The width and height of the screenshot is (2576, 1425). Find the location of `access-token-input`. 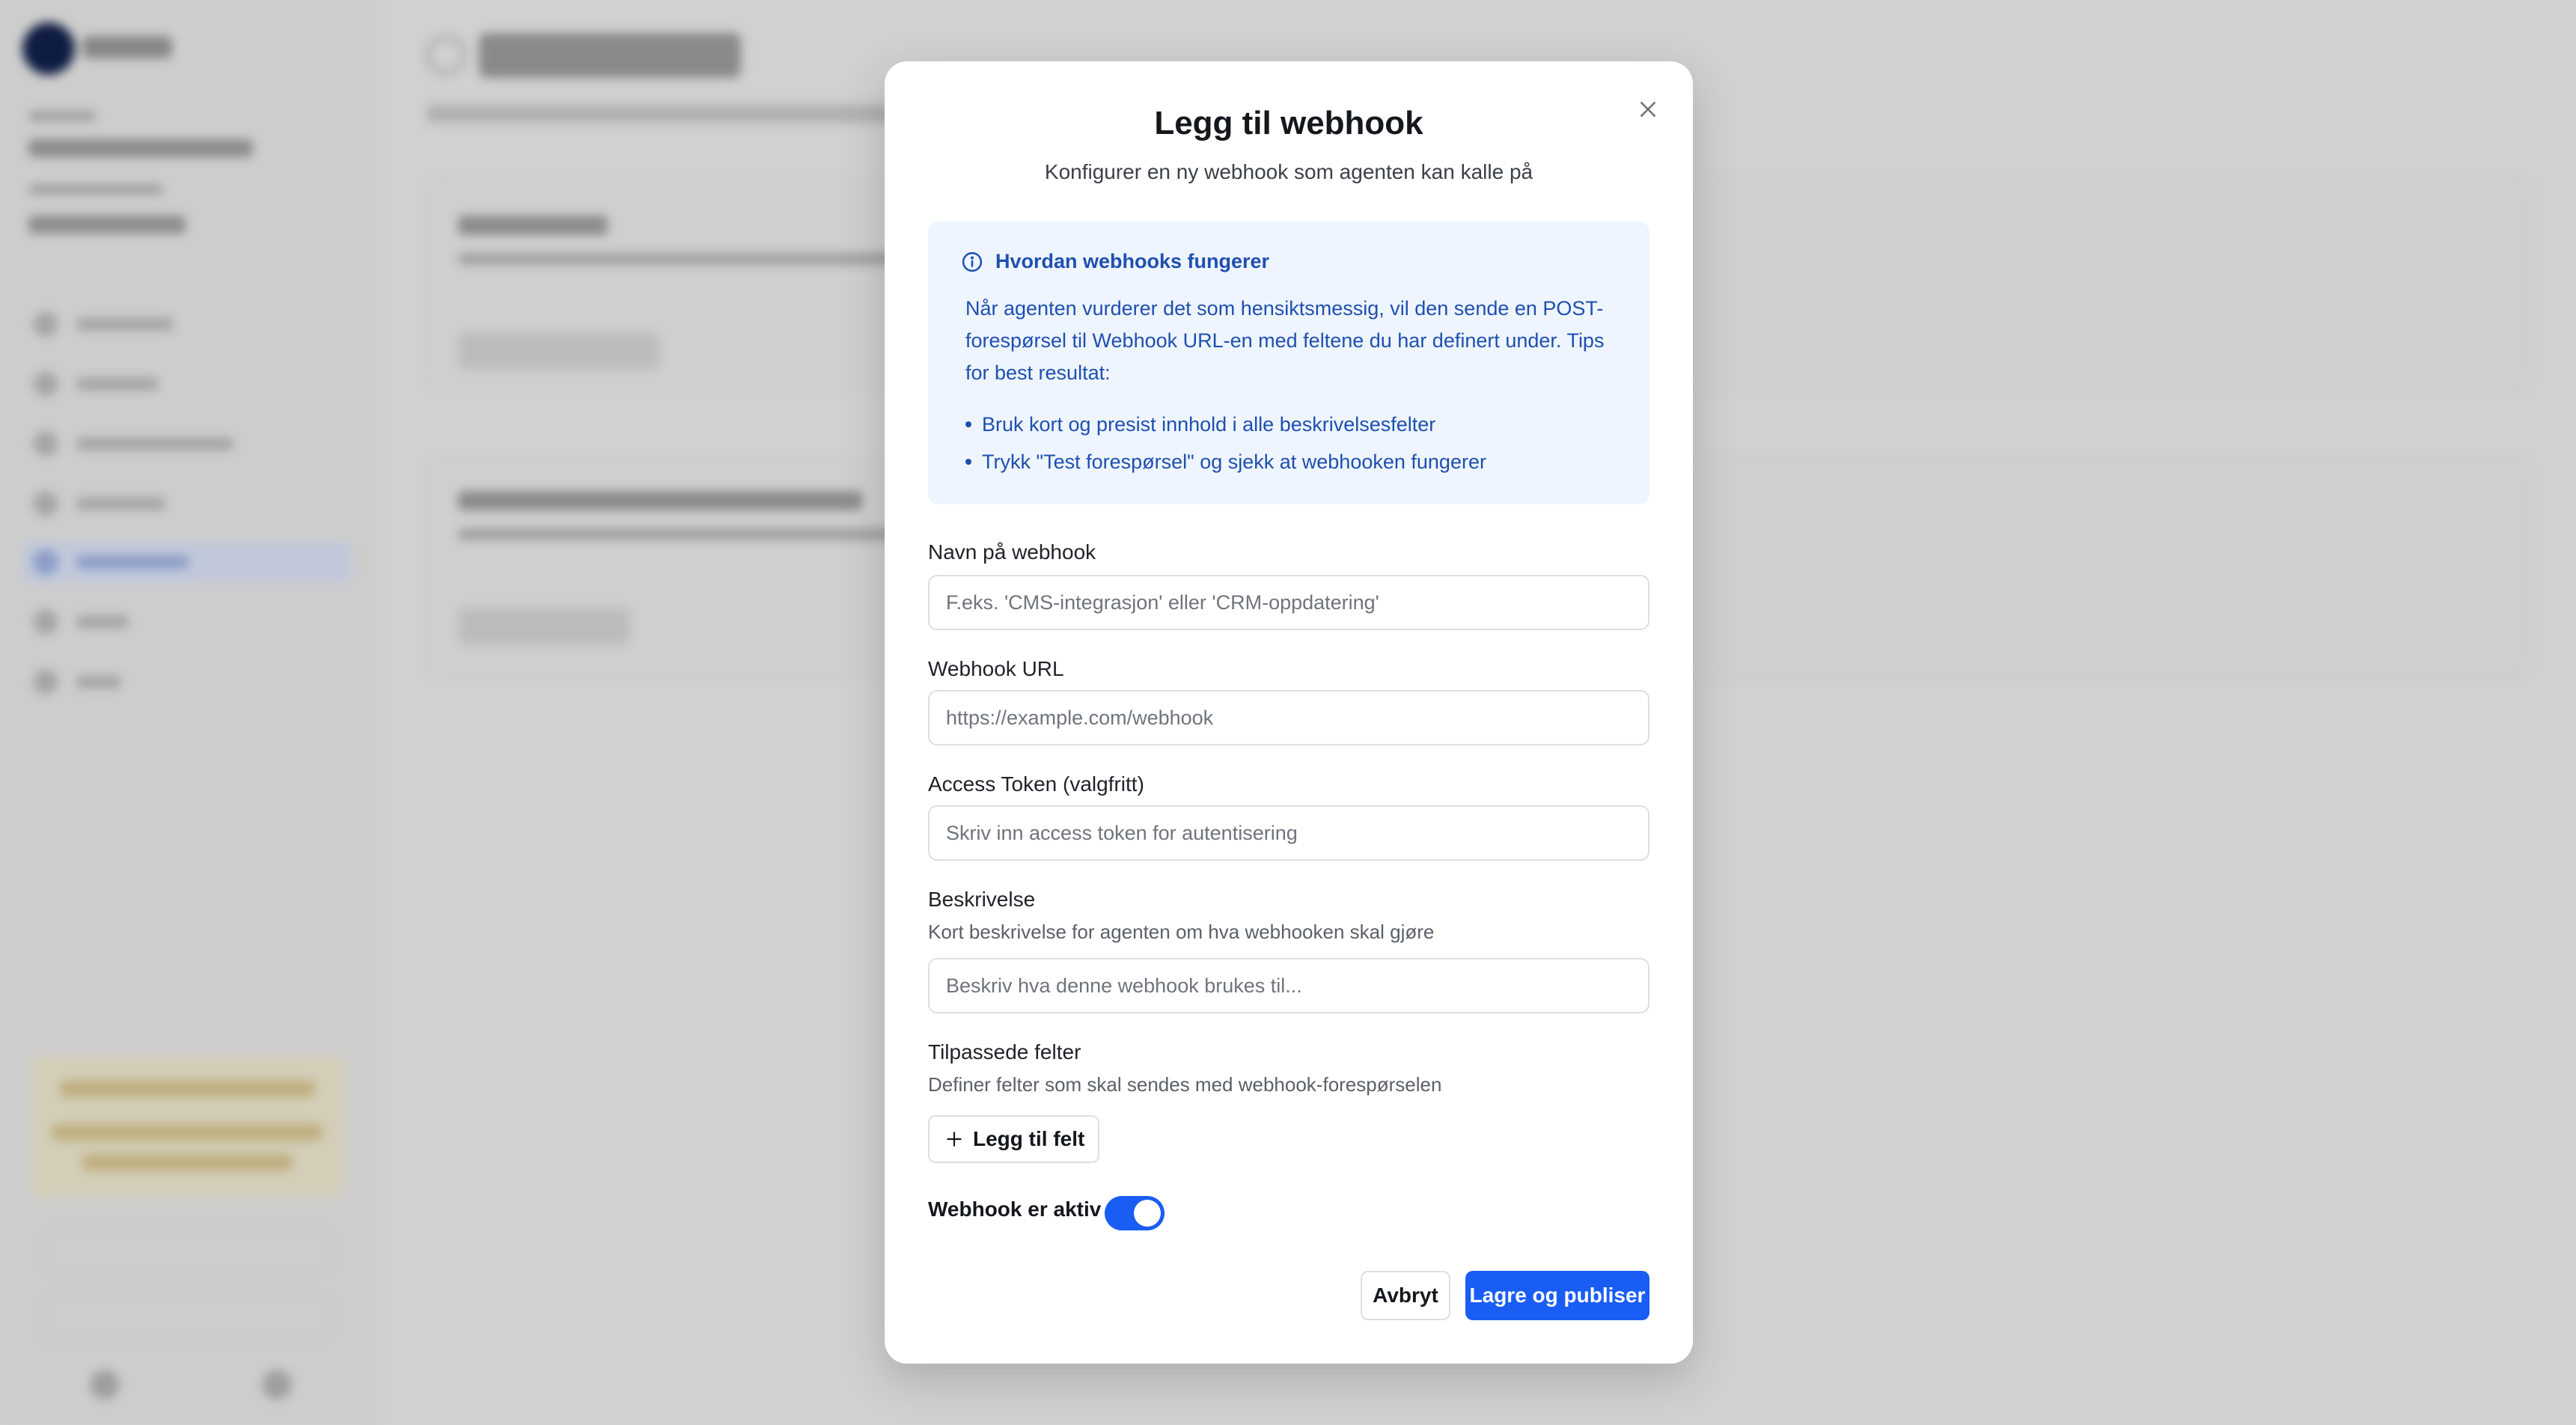

access-token-input is located at coordinates (1288, 833).